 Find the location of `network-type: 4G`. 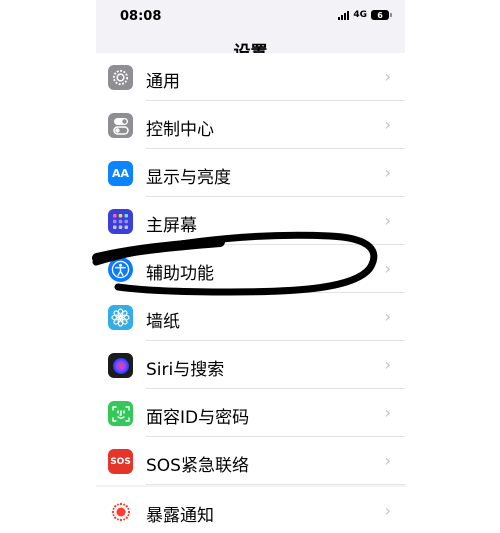

network-type: 4G is located at coordinates (360, 15).